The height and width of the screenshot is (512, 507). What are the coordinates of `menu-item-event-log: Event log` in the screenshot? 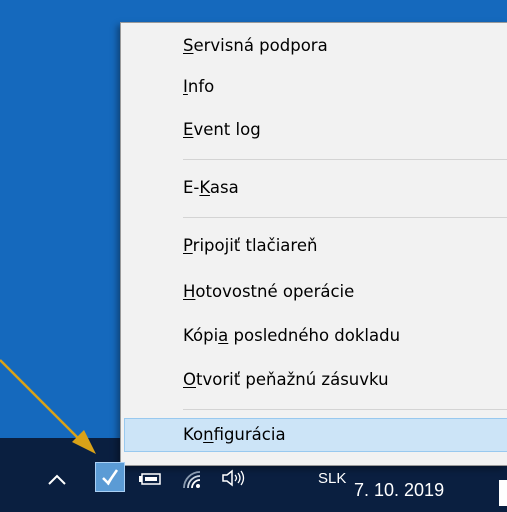 It's located at (222, 130).